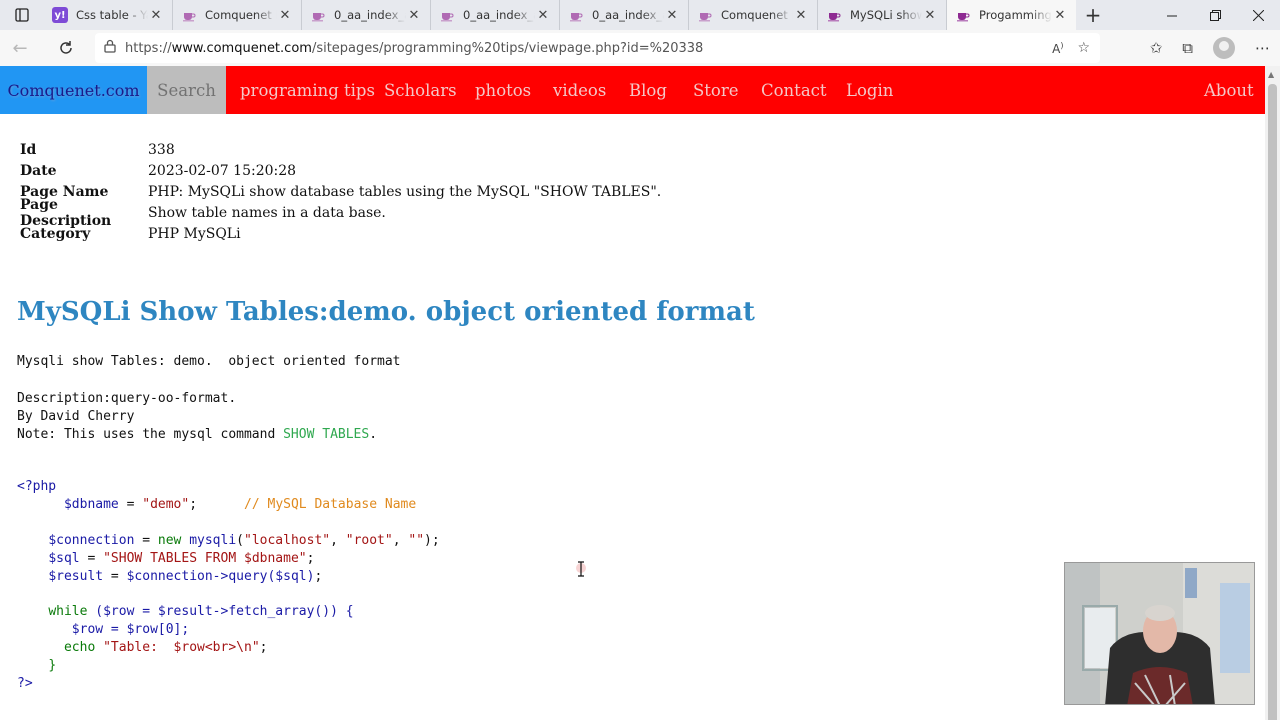  Describe the element at coordinates (869, 90) in the screenshot. I see `nav-item-login: Login` at that location.